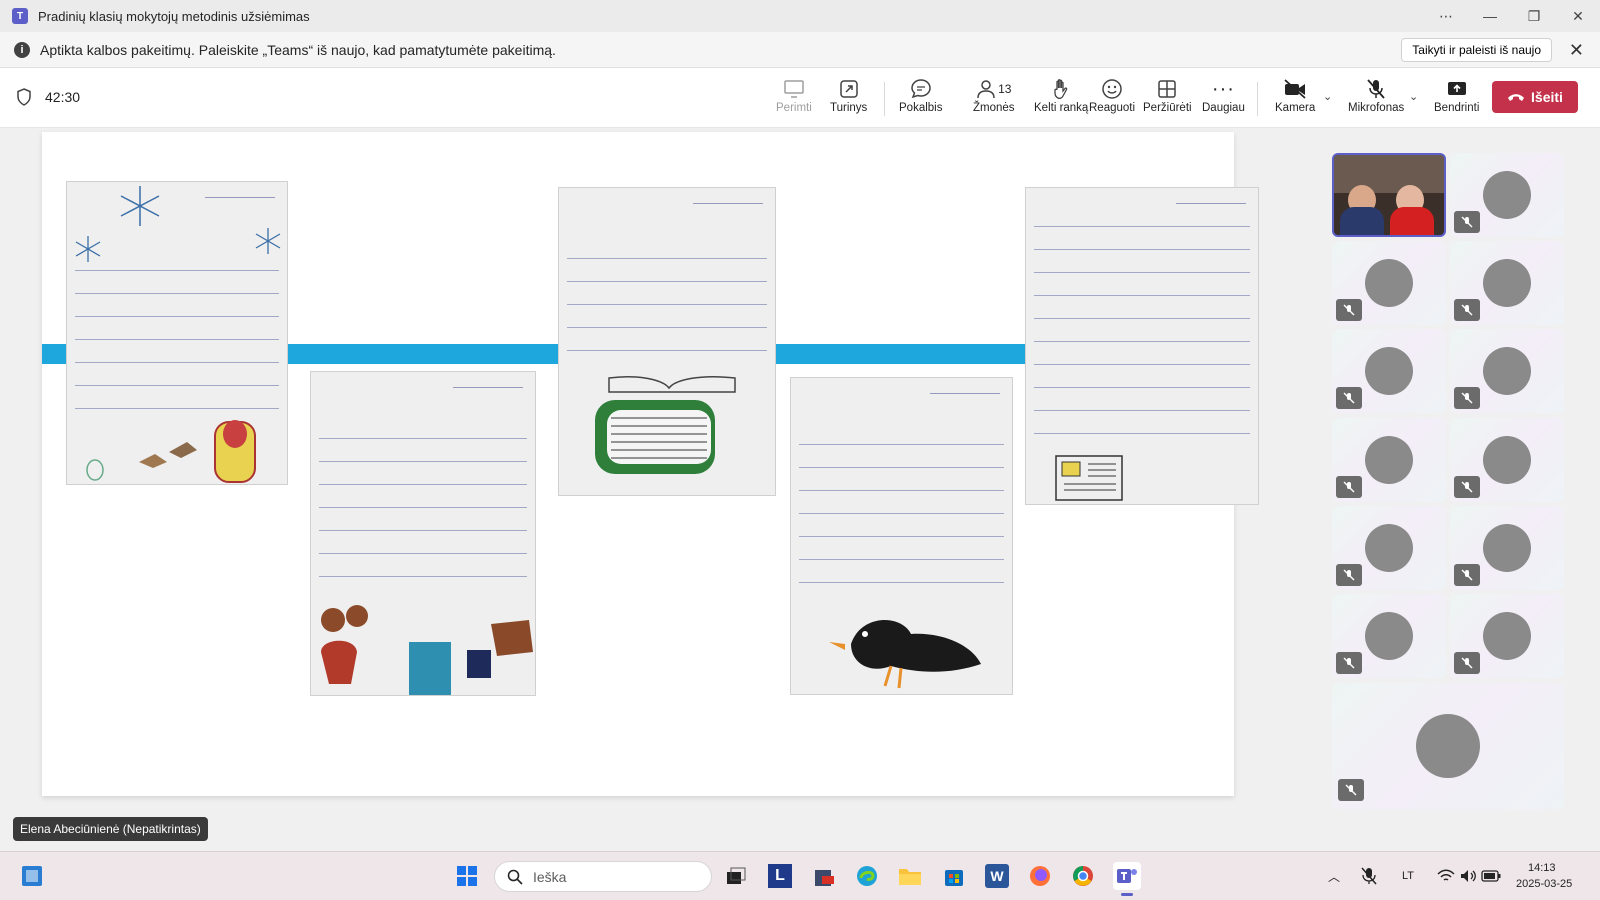 Image resolution: width=1600 pixels, height=900 pixels. Describe the element at coordinates (268, 241) in the screenshot. I see `snowflake-drawing` at that location.